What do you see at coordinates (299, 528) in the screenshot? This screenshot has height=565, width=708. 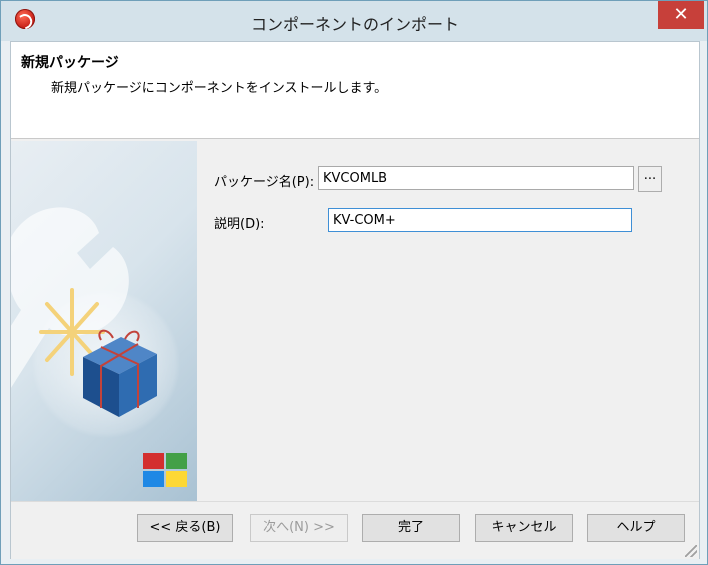 I see `next-button: 次へ(N) >>` at bounding box center [299, 528].